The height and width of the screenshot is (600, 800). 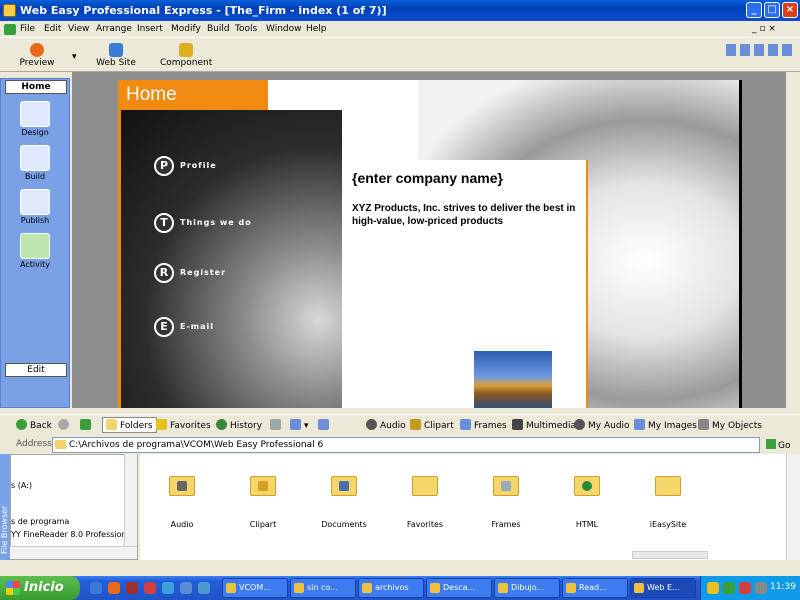 What do you see at coordinates (183, 425) in the screenshot?
I see `favorites-button: Favorites` at bounding box center [183, 425].